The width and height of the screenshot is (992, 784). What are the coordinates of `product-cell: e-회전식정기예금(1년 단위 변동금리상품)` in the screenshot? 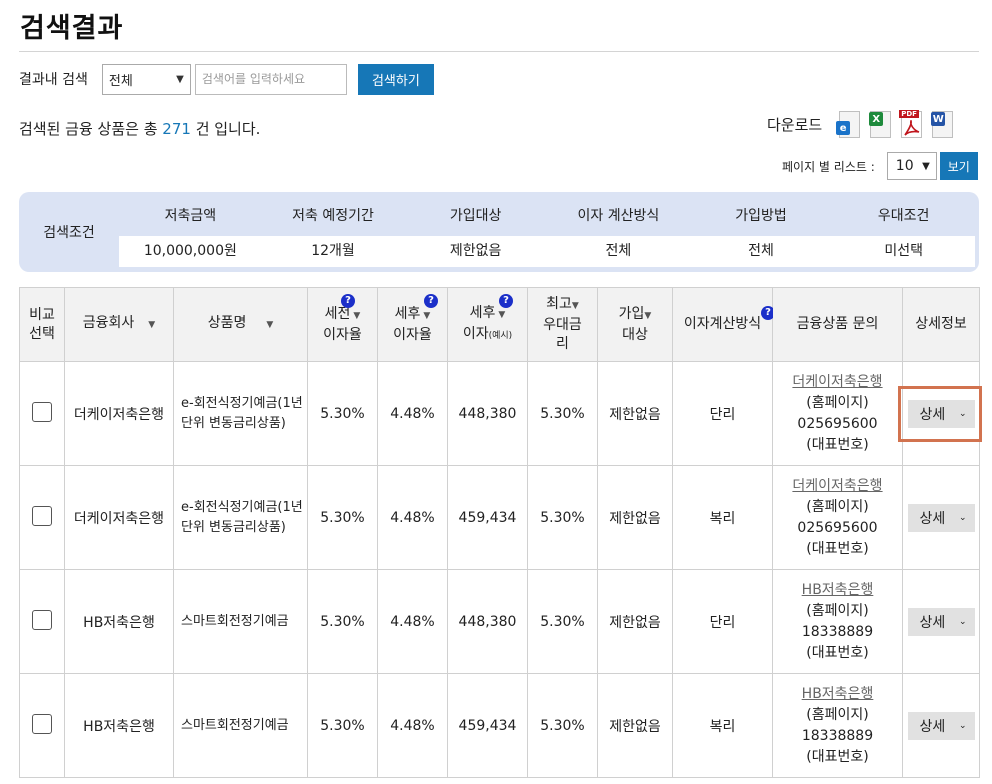 It's located at (240, 413).